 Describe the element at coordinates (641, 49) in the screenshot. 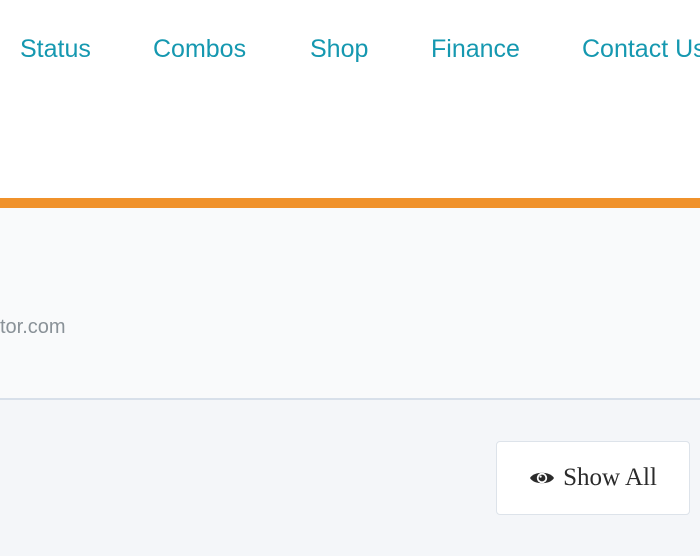

I see `nav-item-contact-us: Contact Us` at that location.